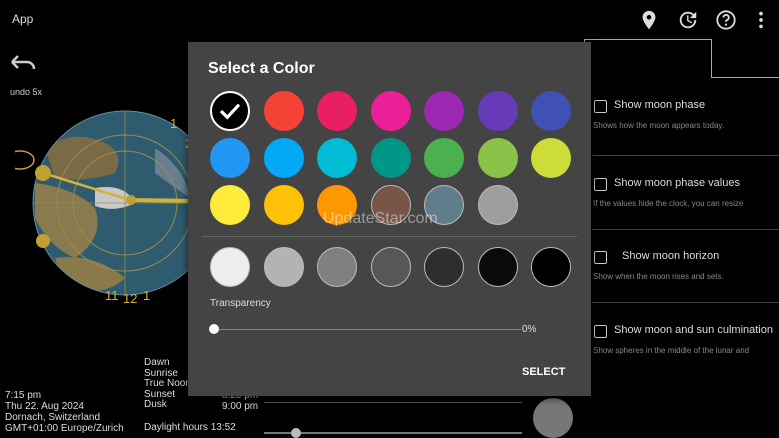 The width and height of the screenshot is (779, 438). Describe the element at coordinates (671, 256) in the screenshot. I see `setting-title: Show moon horizon` at that location.